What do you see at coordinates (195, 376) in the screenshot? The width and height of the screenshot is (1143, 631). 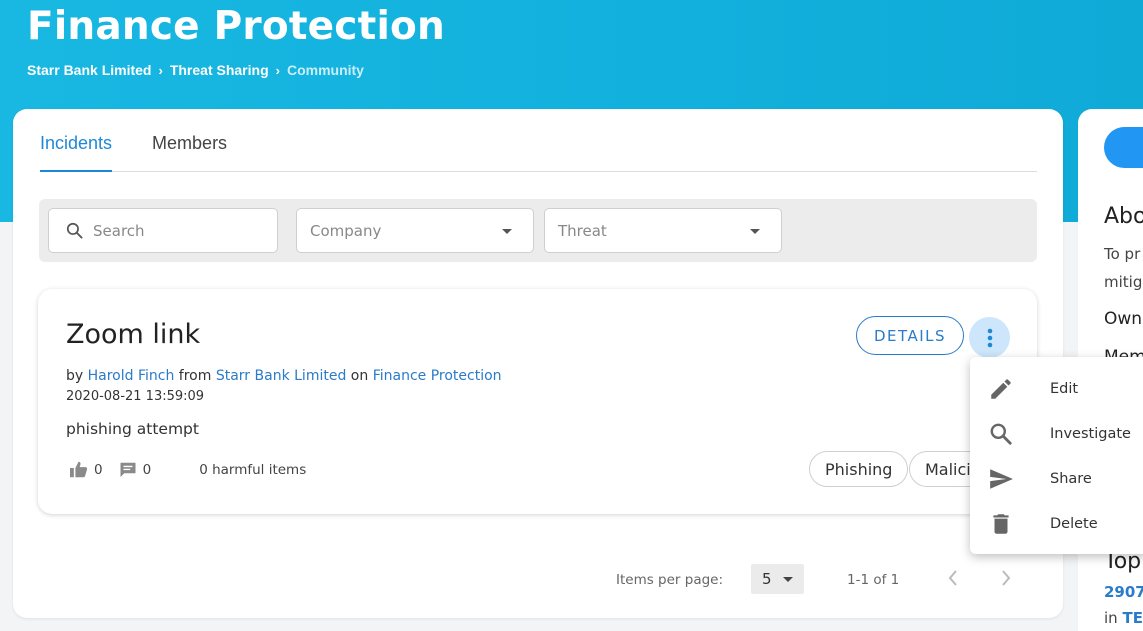 I see `from-label: from` at bounding box center [195, 376].